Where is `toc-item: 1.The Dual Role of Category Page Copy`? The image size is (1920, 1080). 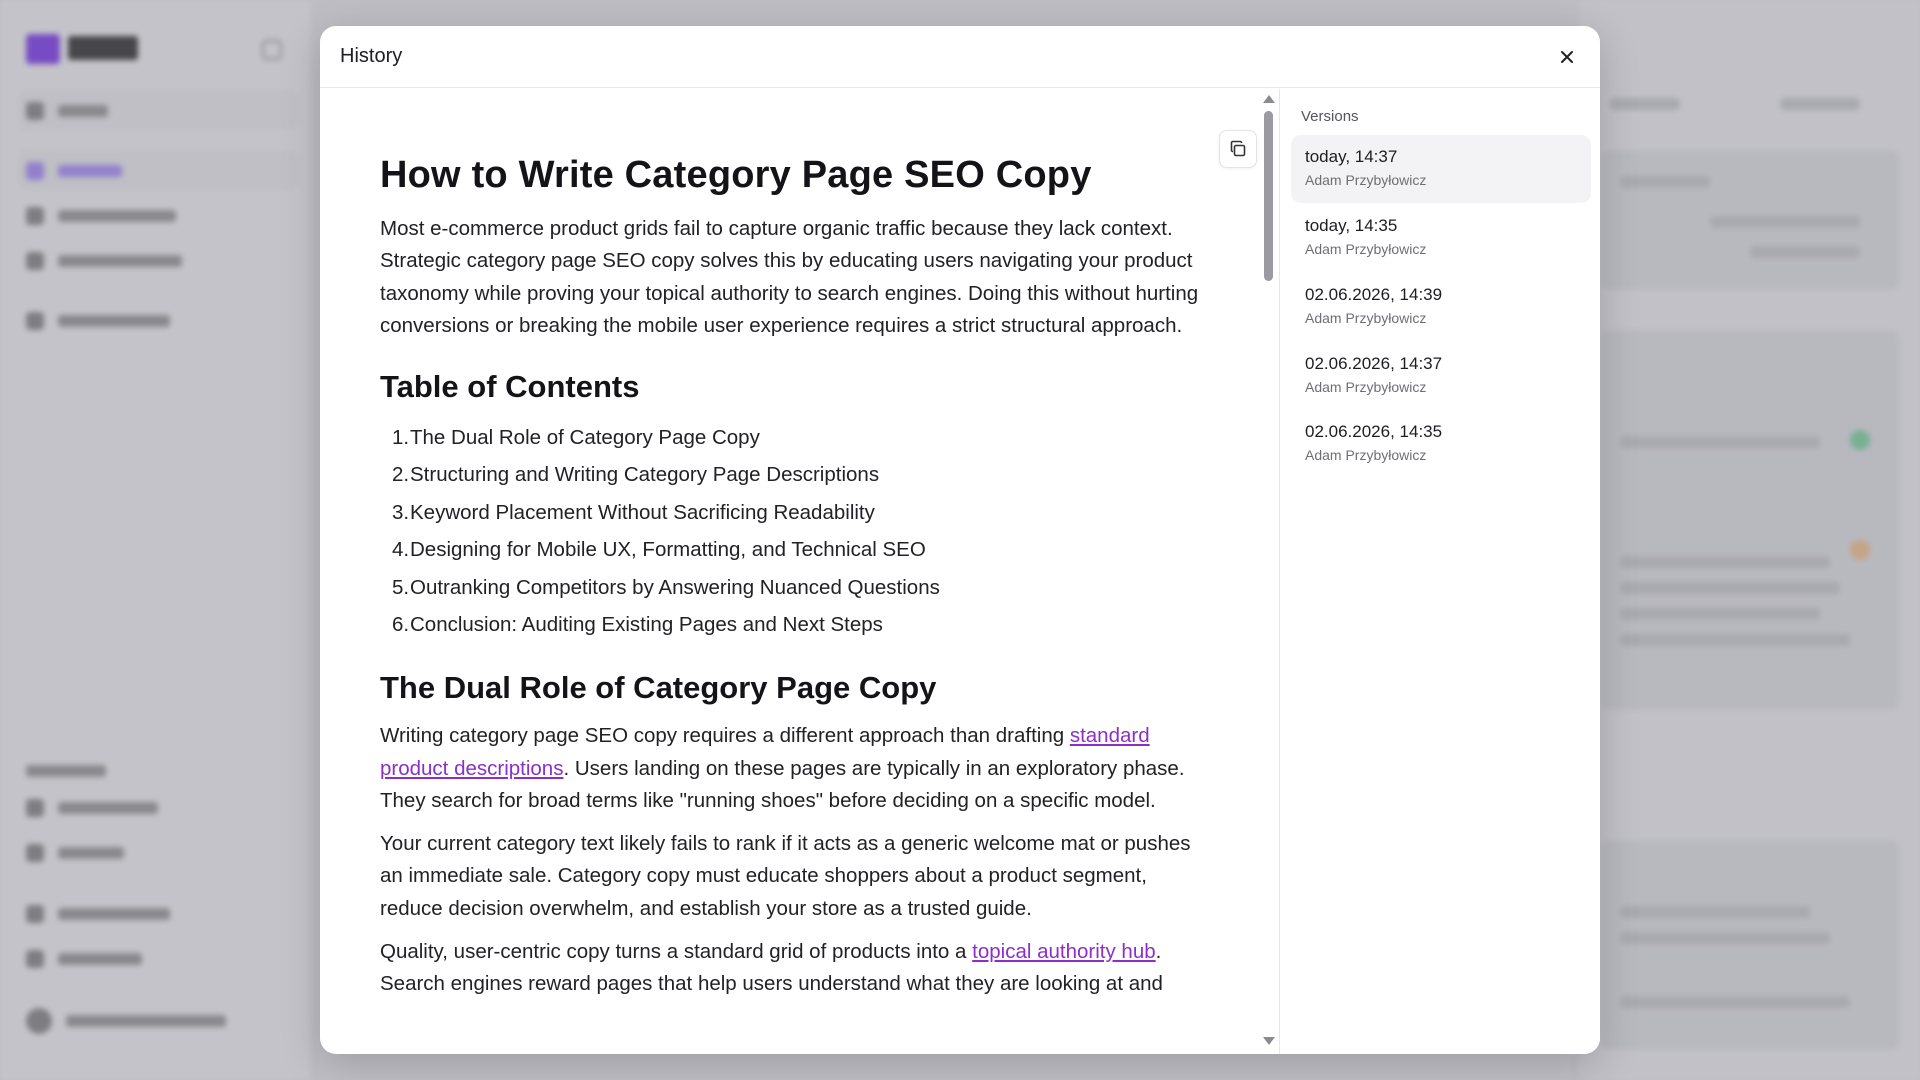 toc-item: 1.The Dual Role of Category Page Copy is located at coordinates (576, 437).